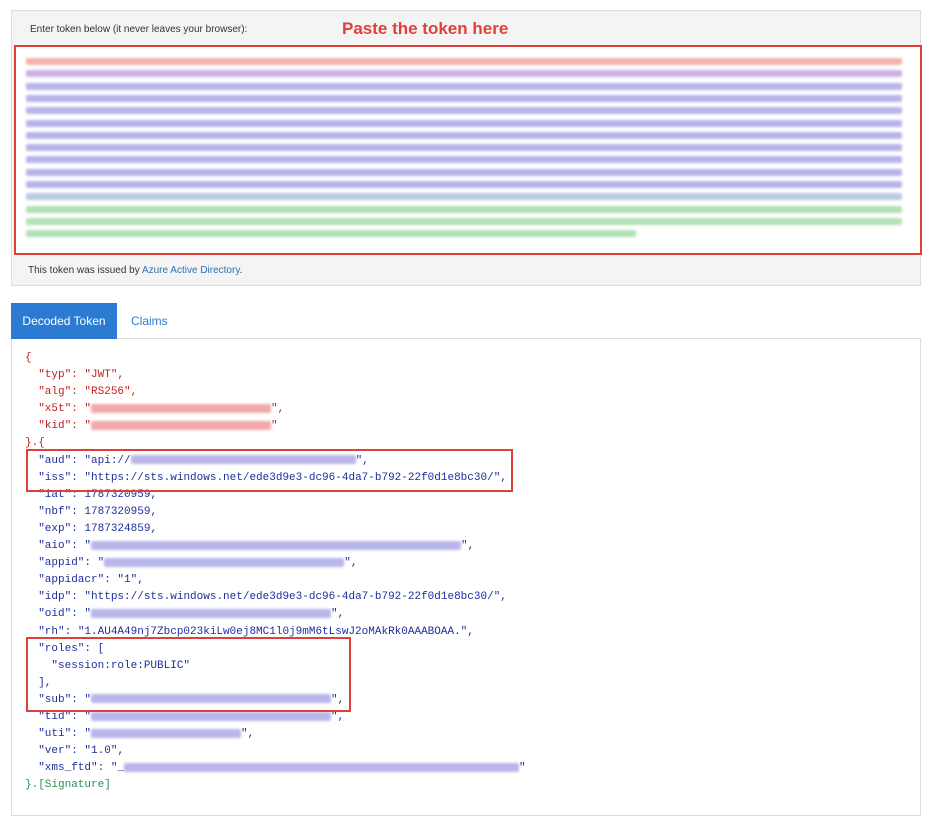 This screenshot has width=931, height=834. Describe the element at coordinates (85, 270) in the screenshot. I see `issued-prefix: This token was issued by` at that location.